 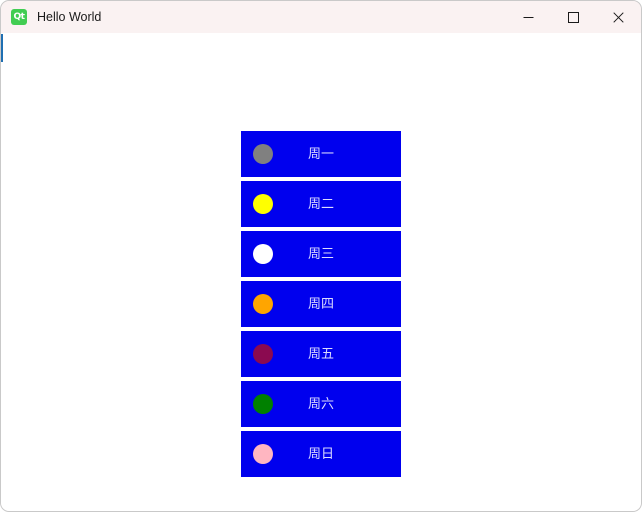 I want to click on maximize-button, so click(x=573, y=17).